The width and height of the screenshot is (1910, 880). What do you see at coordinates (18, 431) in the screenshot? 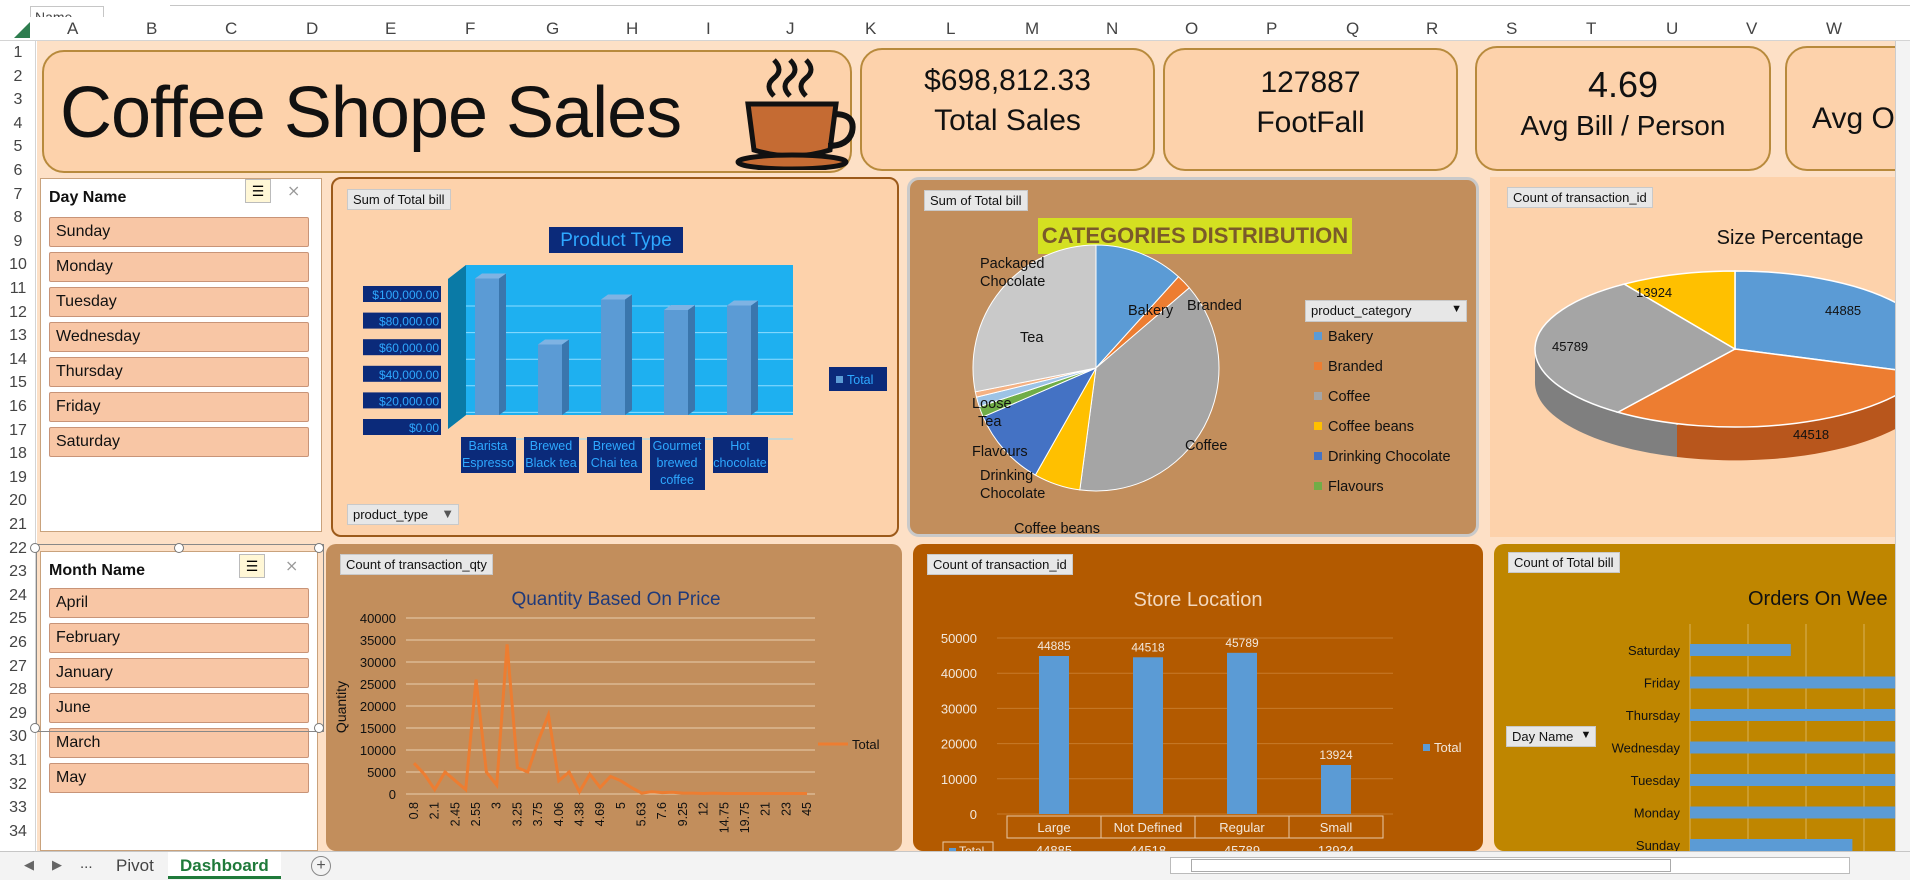
I see `row-header: 17` at bounding box center [18, 431].